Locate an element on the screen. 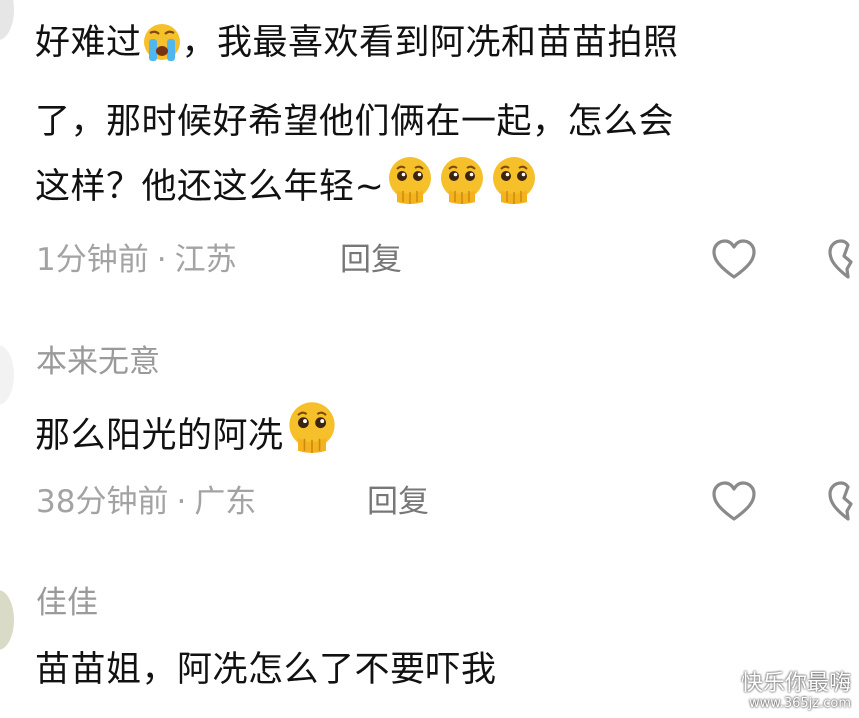  comment-meta: 38分钟前 · 广东 is located at coordinates (146, 502).